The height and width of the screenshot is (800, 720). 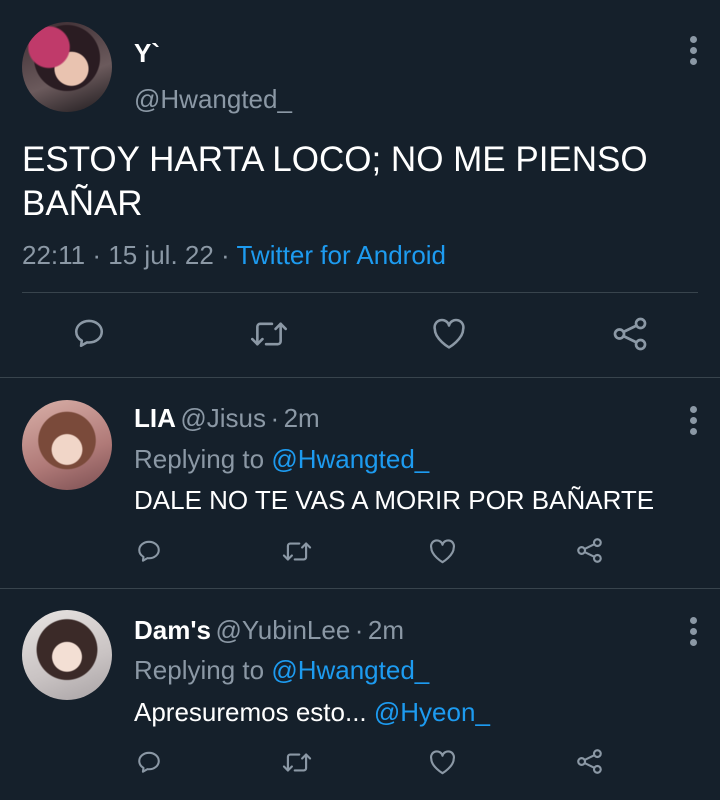 What do you see at coordinates (234, 255) in the screenshot?
I see `tweet-meta: 22:11 · 15 jul. 22 · Twitter for Android` at bounding box center [234, 255].